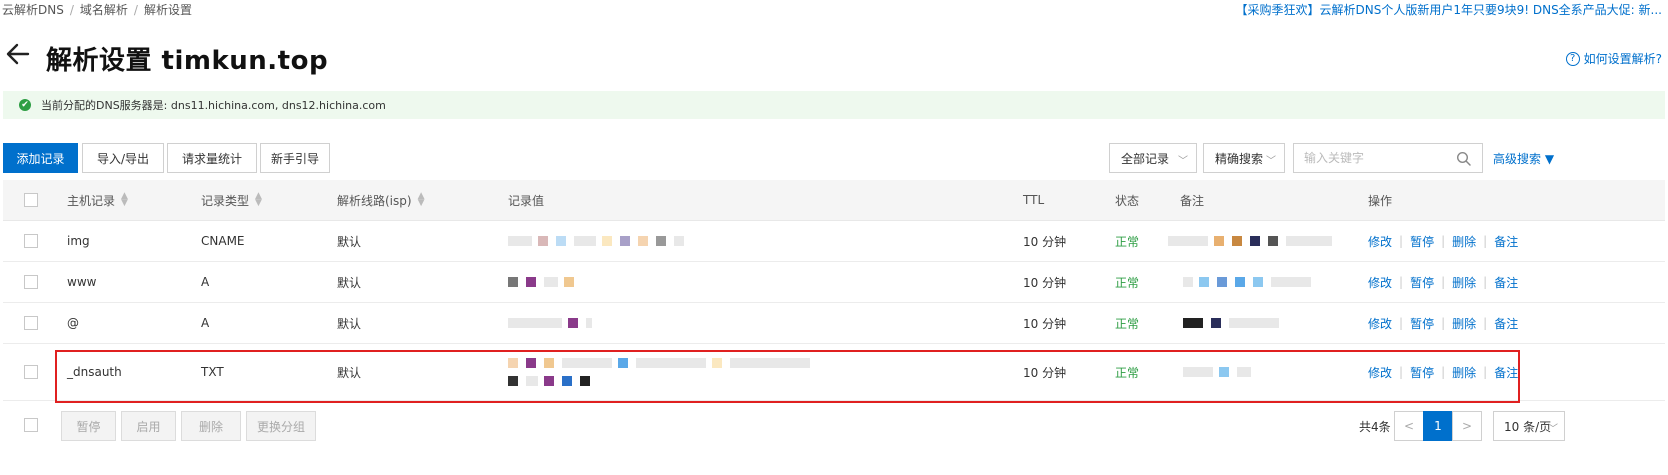 The height and width of the screenshot is (475, 1668). I want to click on column-header-label: 主机记录, so click(91, 200).